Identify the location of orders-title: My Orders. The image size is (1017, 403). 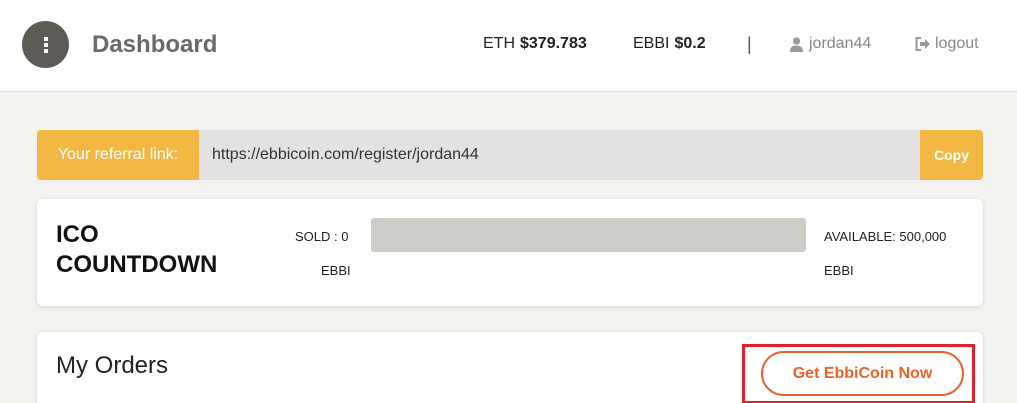
(112, 365).